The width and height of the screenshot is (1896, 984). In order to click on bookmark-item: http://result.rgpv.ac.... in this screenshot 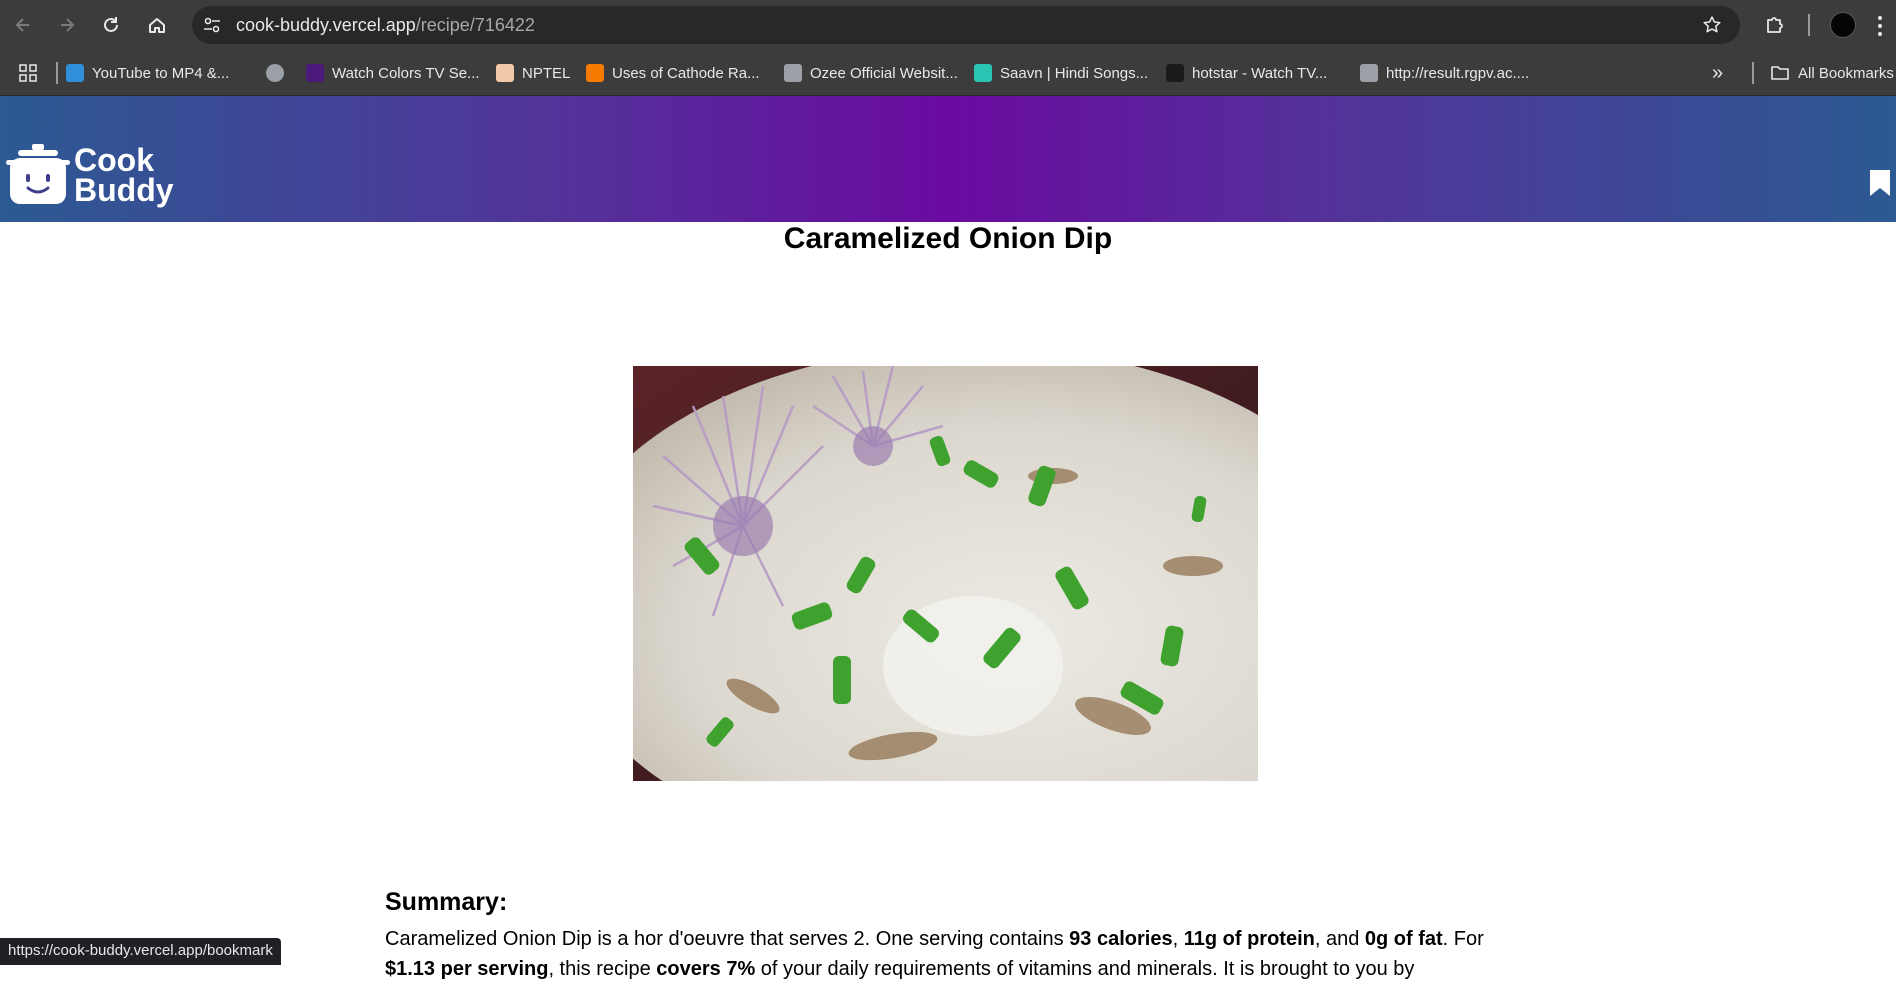, I will do `click(1444, 73)`.